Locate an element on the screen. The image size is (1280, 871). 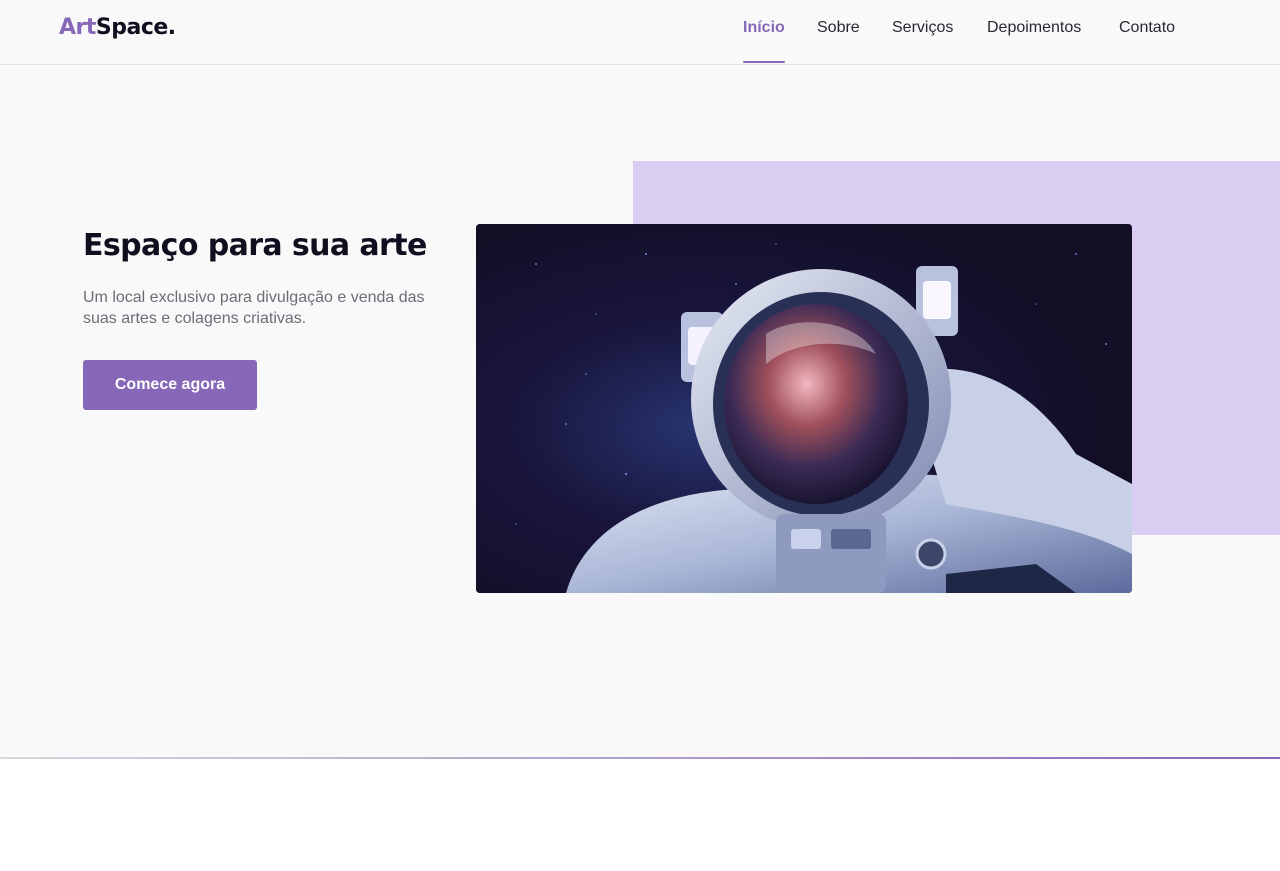
hero-divider is located at coordinates (640, 758).